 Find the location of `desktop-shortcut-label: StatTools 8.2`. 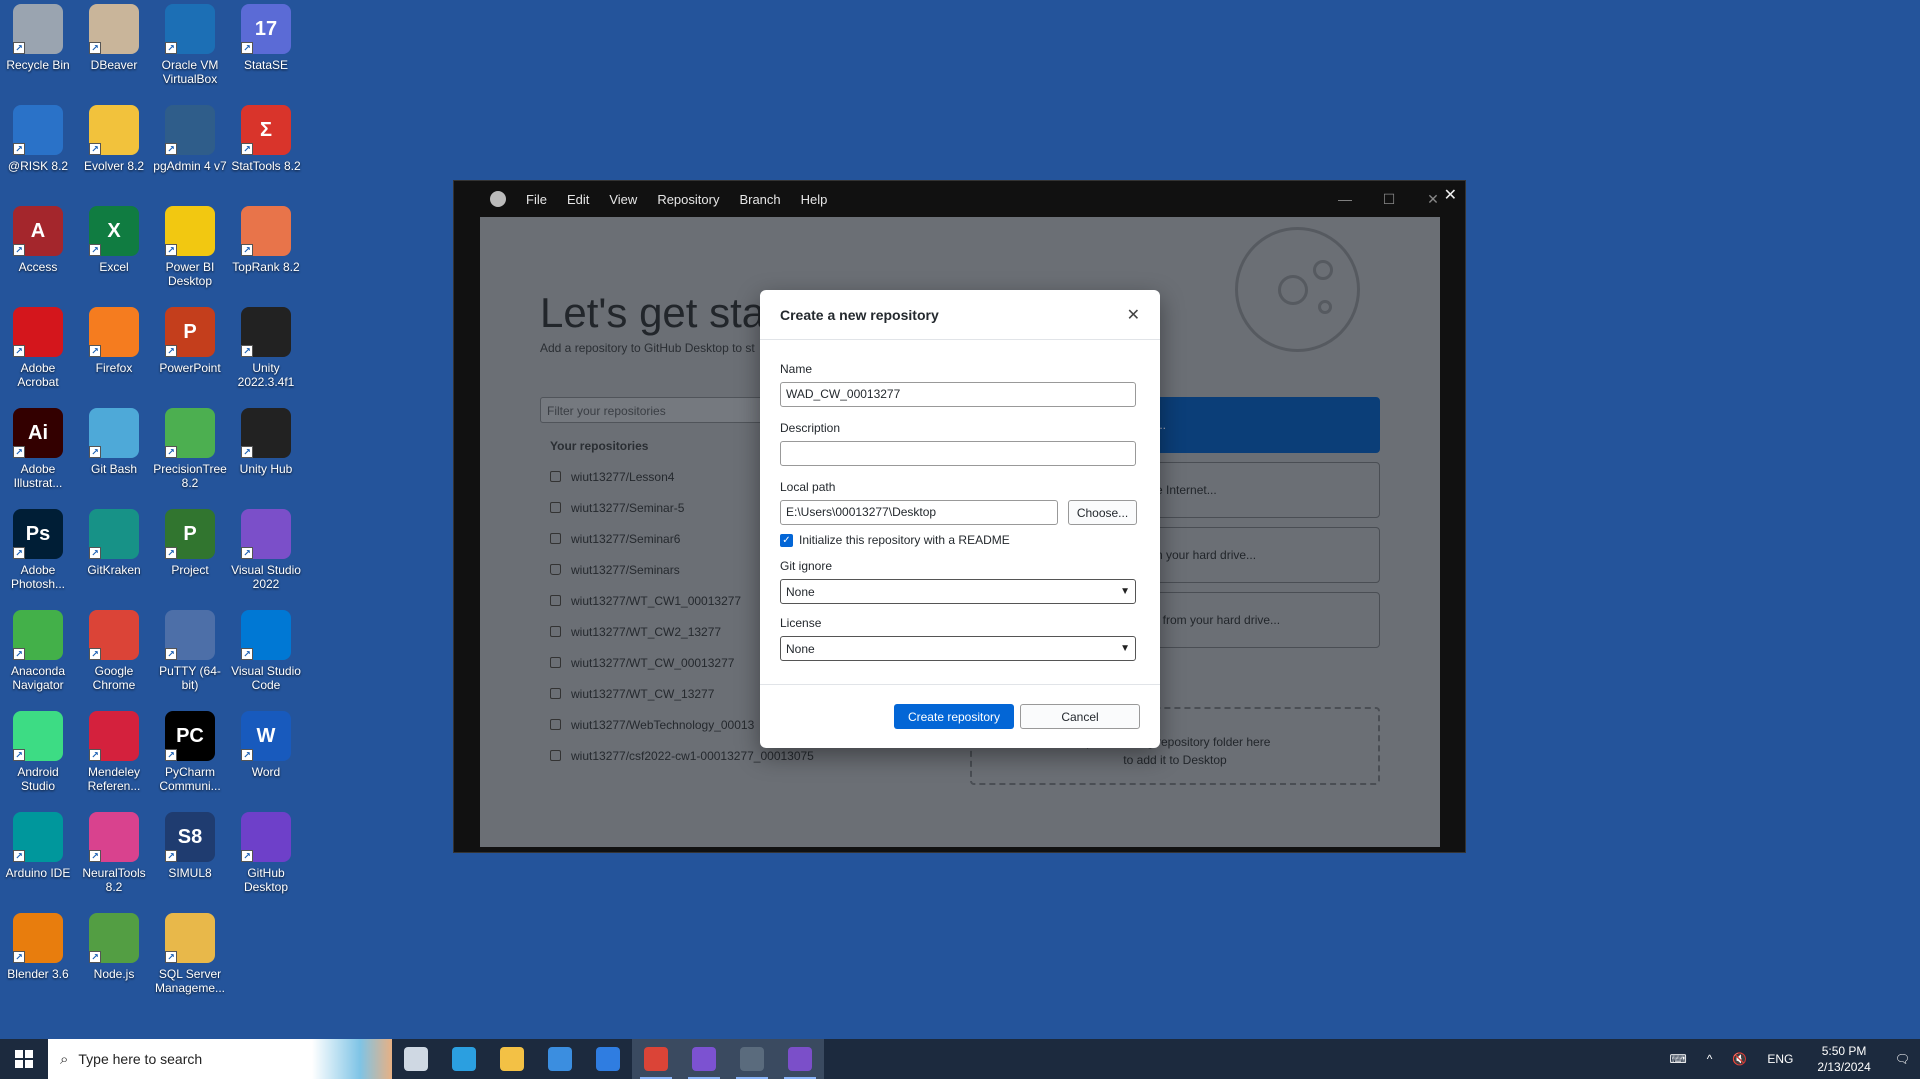

desktop-shortcut-label: StatTools 8.2 is located at coordinates (266, 166).